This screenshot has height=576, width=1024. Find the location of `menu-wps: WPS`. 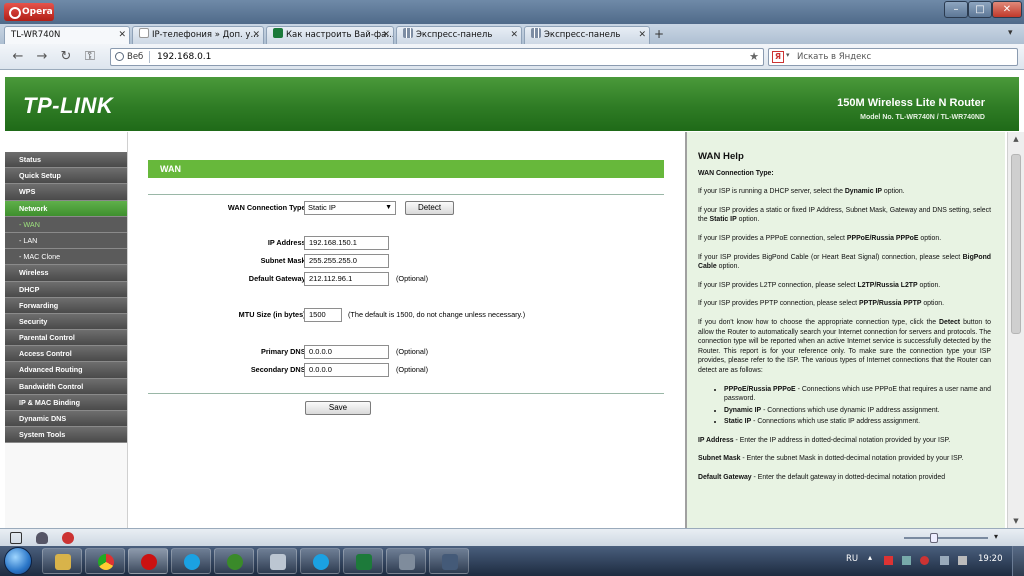

menu-wps: WPS is located at coordinates (66, 192).